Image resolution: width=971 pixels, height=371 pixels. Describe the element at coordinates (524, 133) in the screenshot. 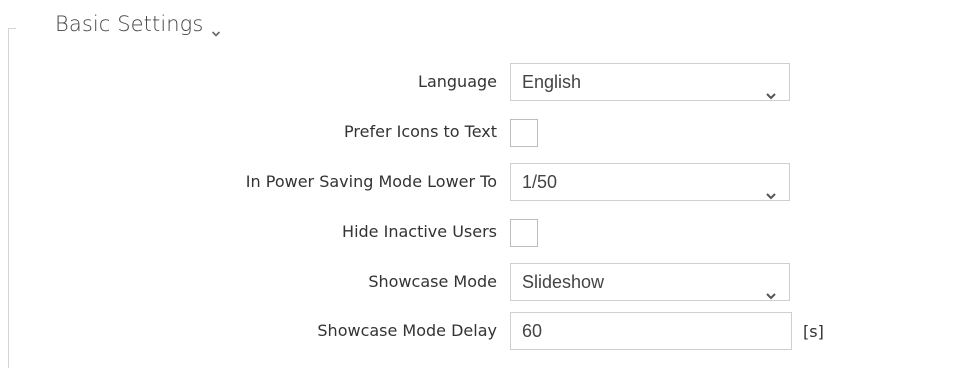

I see `prefer-icons-checkbox` at that location.